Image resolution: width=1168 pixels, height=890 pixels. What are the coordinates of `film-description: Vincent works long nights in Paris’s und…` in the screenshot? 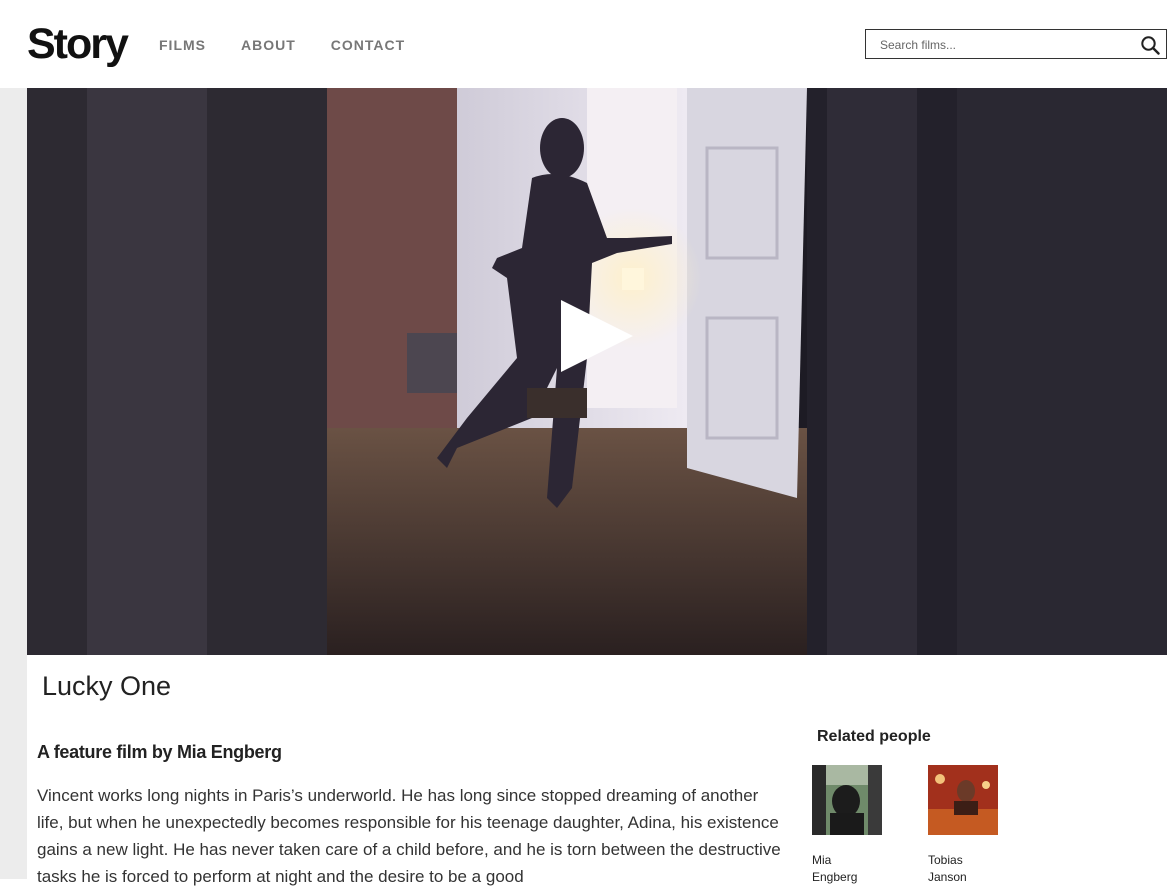 It's located at (409, 836).